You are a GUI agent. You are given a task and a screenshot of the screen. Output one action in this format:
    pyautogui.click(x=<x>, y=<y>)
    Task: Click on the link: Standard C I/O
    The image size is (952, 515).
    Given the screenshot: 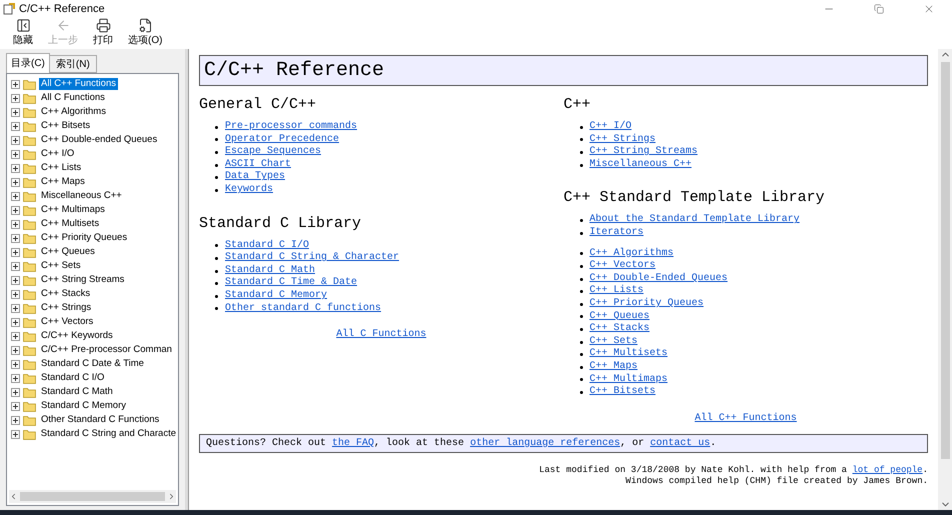 What is the action you would take?
    pyautogui.click(x=267, y=246)
    